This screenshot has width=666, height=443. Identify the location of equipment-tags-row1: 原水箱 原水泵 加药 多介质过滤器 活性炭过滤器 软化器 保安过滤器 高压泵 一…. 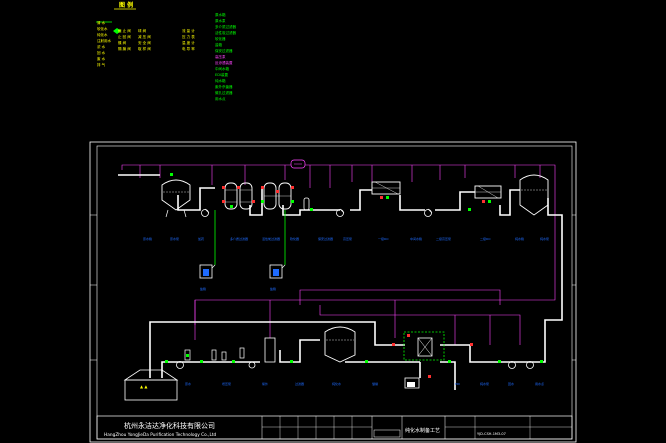
(346, 263).